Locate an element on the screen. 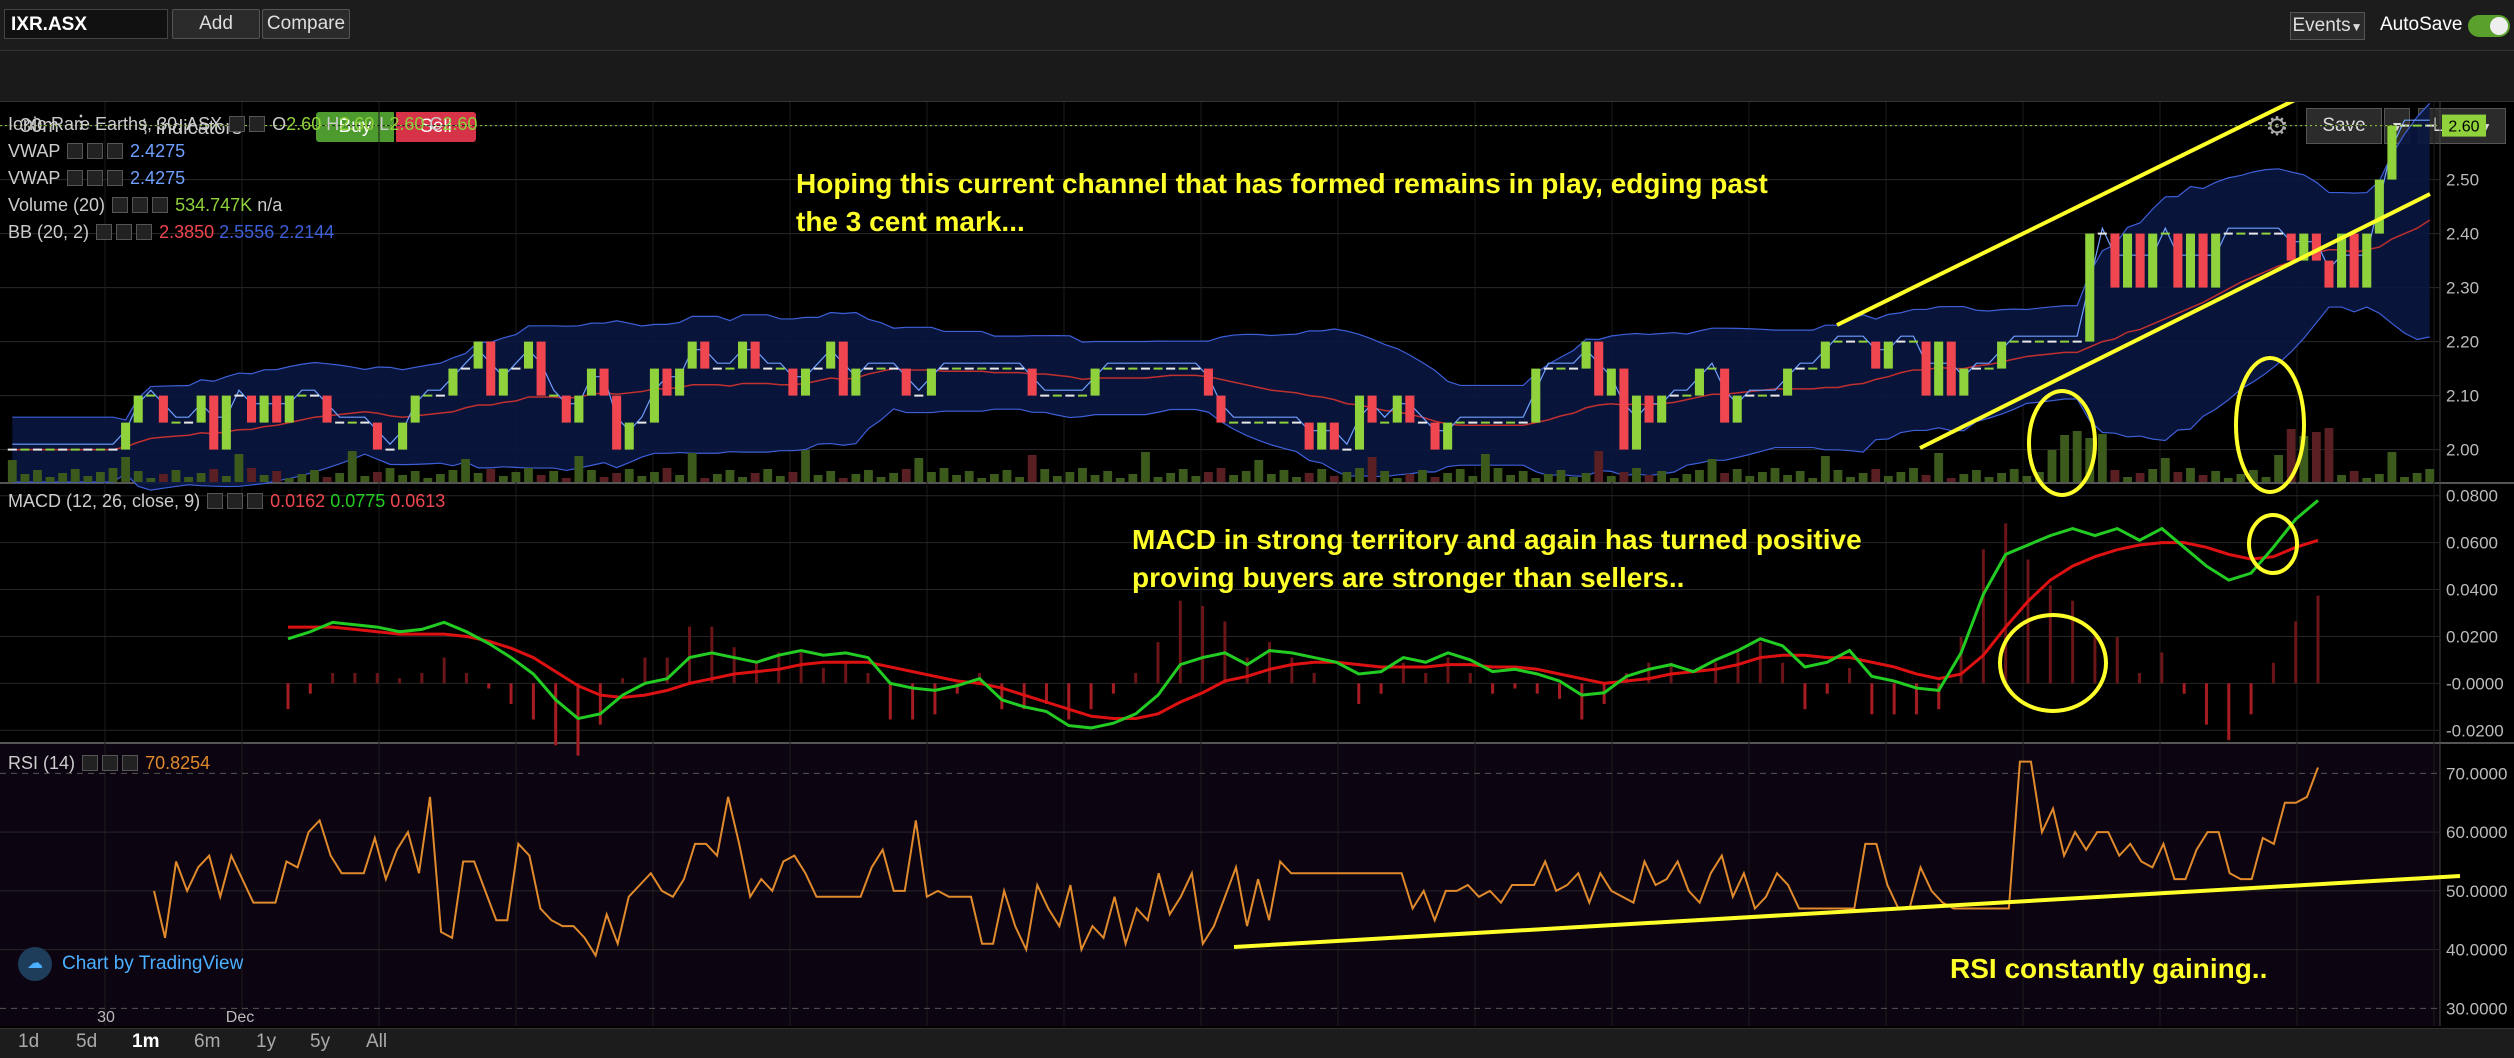 This screenshot has width=2514, height=1058. bb-legend: BB (20, 2) 2.3850 2.5556 2.2144 is located at coordinates (171, 232).